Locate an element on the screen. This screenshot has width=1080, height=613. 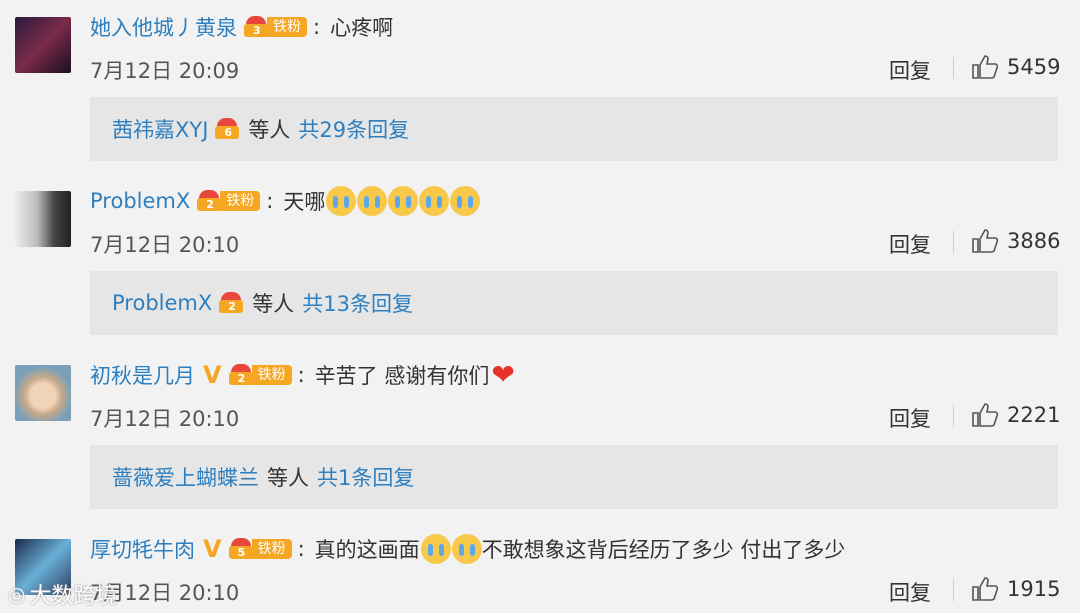
timestamp: 7月12日 20:09 is located at coordinates (165, 71).